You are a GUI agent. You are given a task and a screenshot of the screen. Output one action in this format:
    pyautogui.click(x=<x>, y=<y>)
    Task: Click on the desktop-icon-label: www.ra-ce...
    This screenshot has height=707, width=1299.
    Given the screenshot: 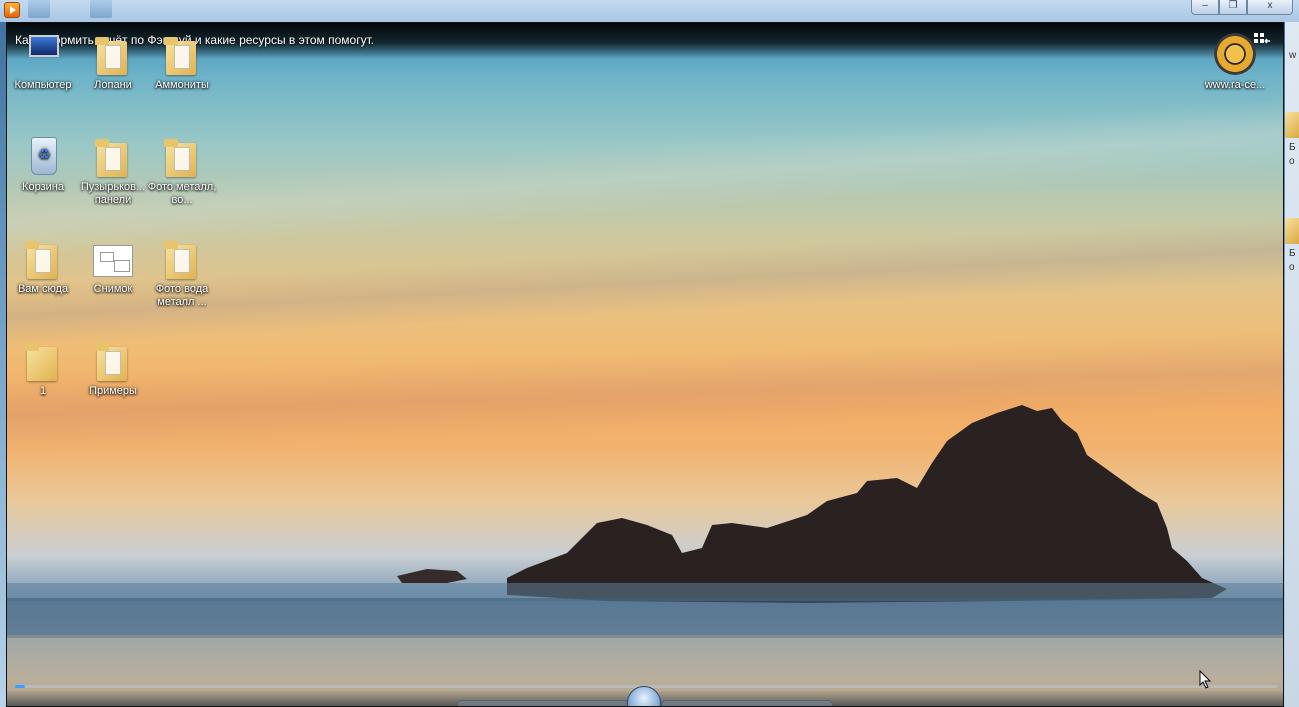 What is the action you would take?
    pyautogui.click(x=1235, y=85)
    